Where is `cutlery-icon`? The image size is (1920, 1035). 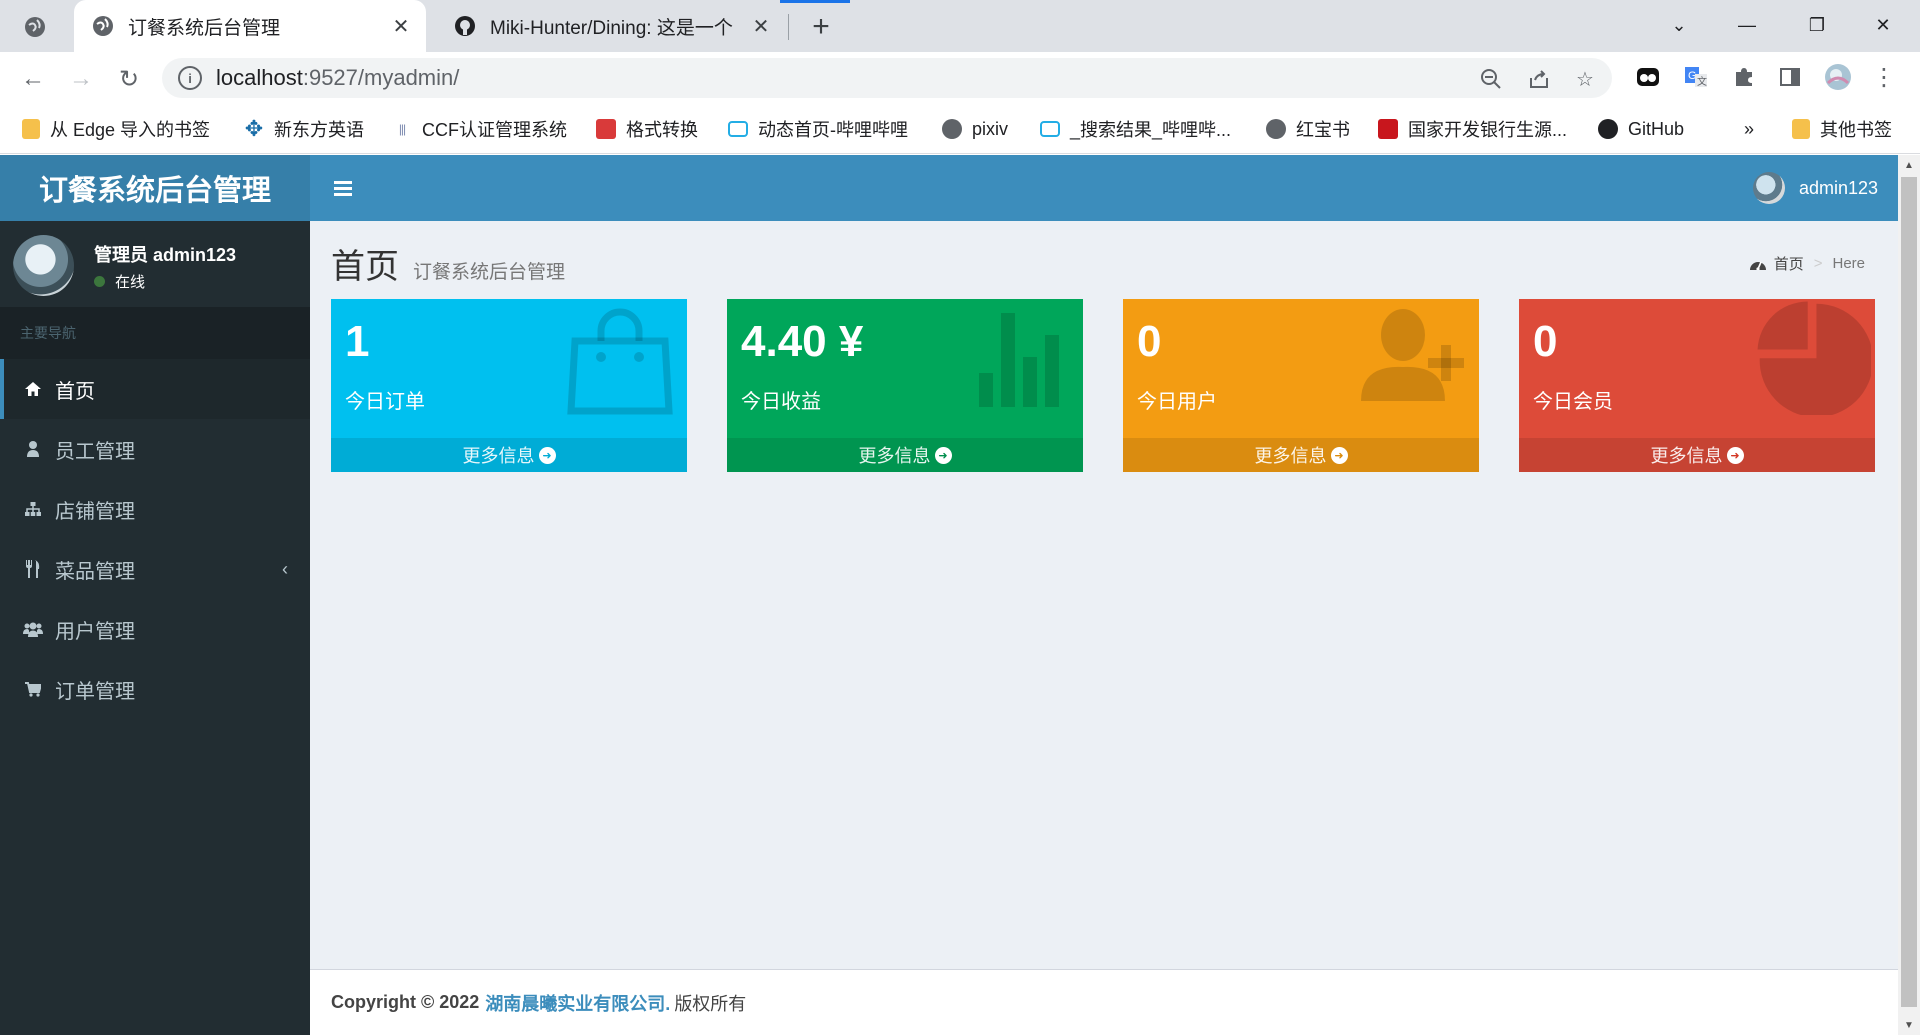
cutlery-icon is located at coordinates (33, 569).